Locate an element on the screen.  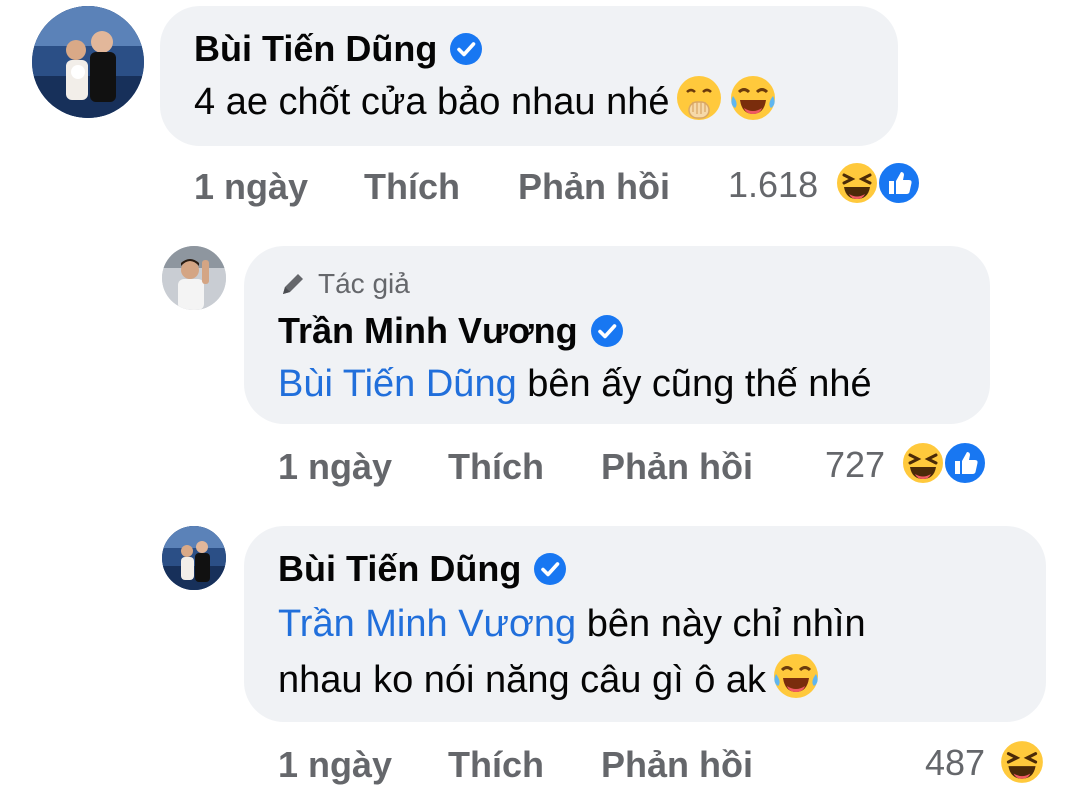
comment-text-line2: nhau ko nói năng câu gì ô ak is located at coordinates (522, 680).